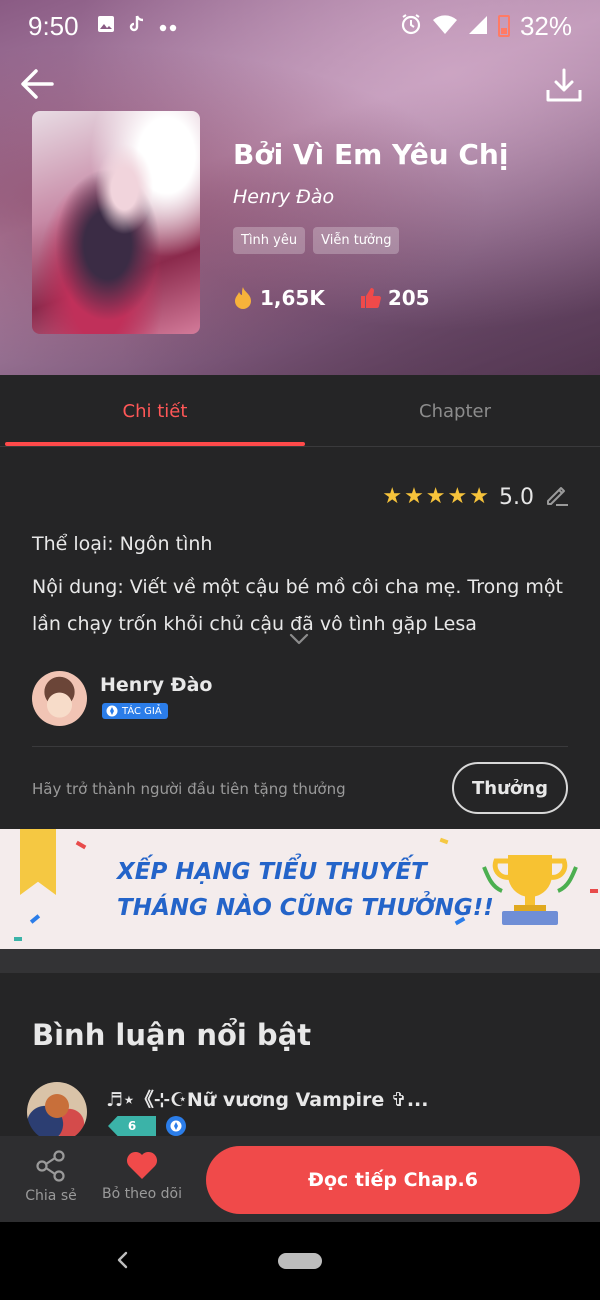  What do you see at coordinates (122, 544) in the screenshot?
I see `genre-text: Thể loại: Ngôn tình` at bounding box center [122, 544].